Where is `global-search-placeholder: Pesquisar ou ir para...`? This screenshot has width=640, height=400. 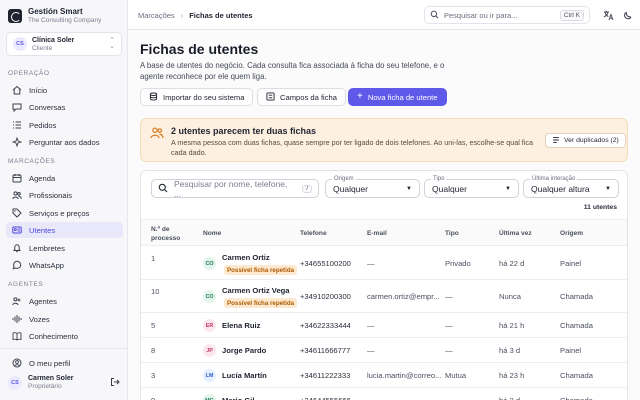 global-search-placeholder: Pesquisar ou ir para... is located at coordinates (481, 15).